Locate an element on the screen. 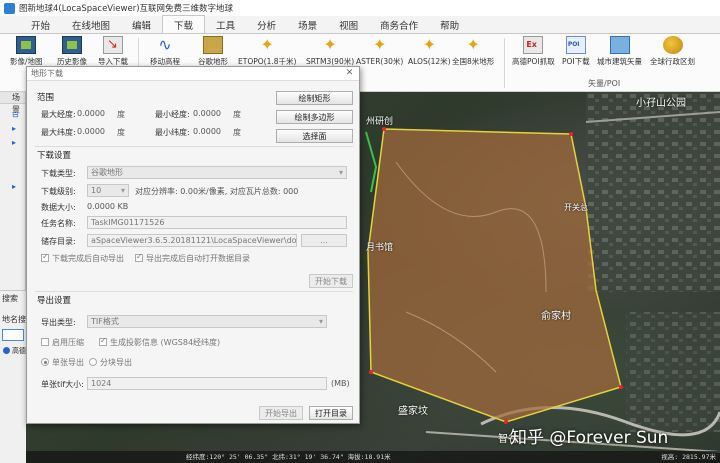 The width and height of the screenshot is (720, 463). tiled-export-label: 分块导出 is located at coordinates (116, 362).